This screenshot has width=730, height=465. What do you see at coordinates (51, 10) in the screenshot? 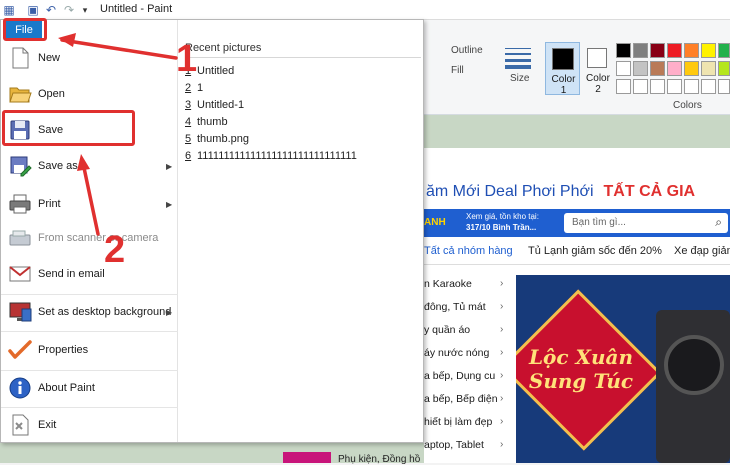
I see `undo-icon: ↶` at bounding box center [51, 10].